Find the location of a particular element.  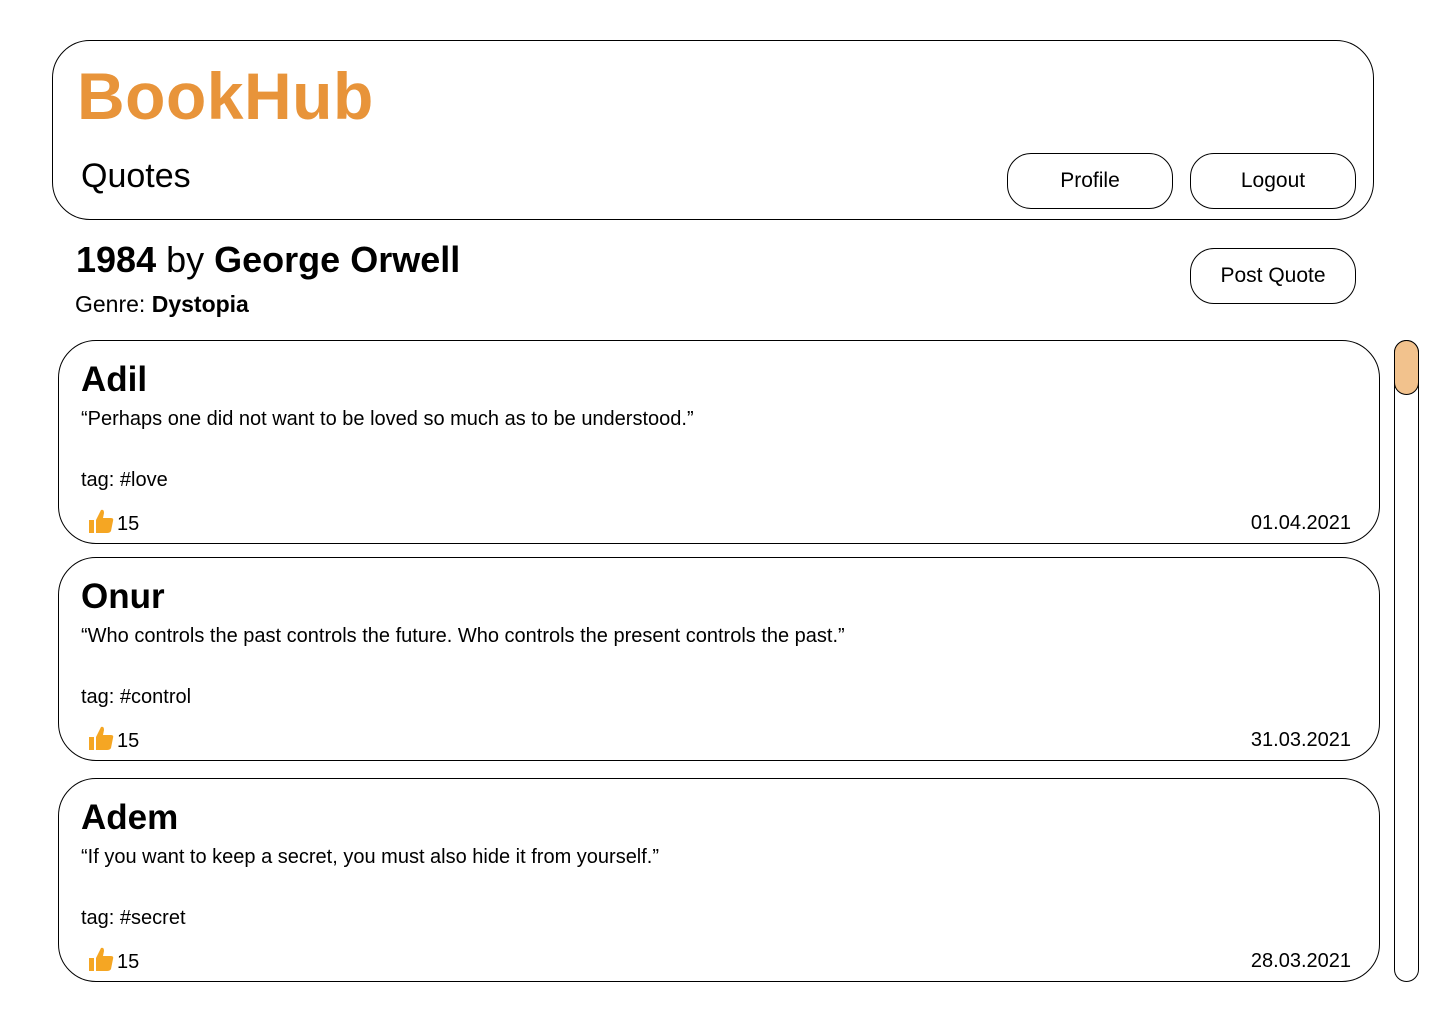

brand-logo: BookHub is located at coordinates (225, 96).